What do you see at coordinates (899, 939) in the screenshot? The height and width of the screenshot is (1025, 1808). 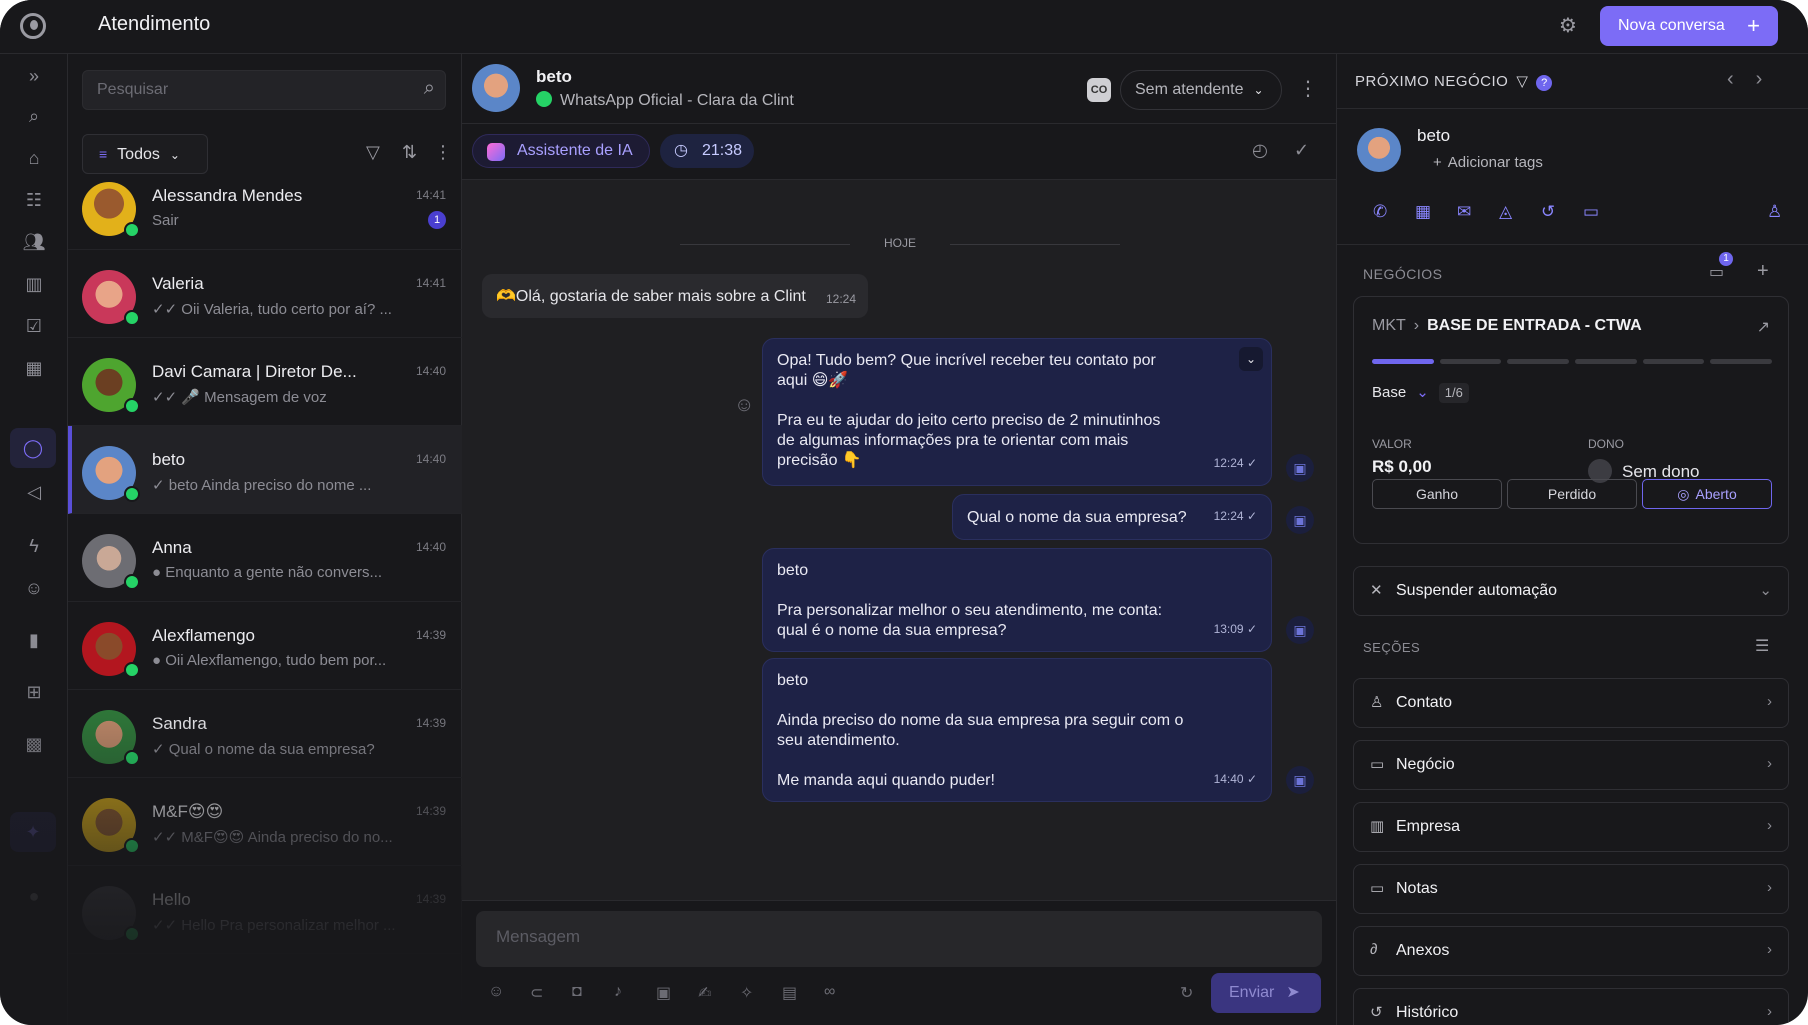 I see `message-input: Mensagem` at bounding box center [899, 939].